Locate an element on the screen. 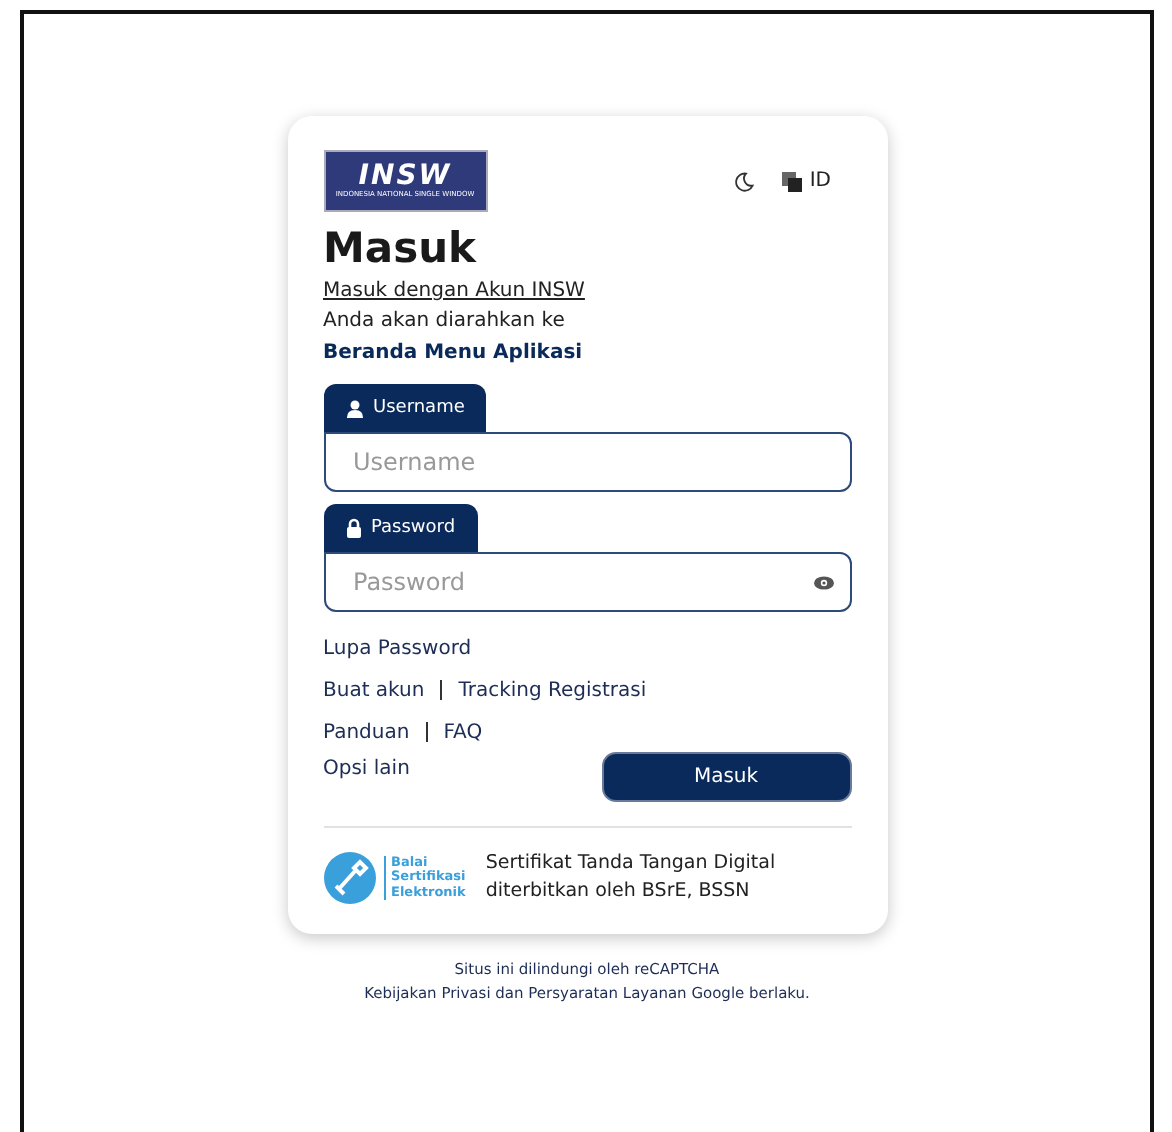  input-field: Password is located at coordinates (587, 582).